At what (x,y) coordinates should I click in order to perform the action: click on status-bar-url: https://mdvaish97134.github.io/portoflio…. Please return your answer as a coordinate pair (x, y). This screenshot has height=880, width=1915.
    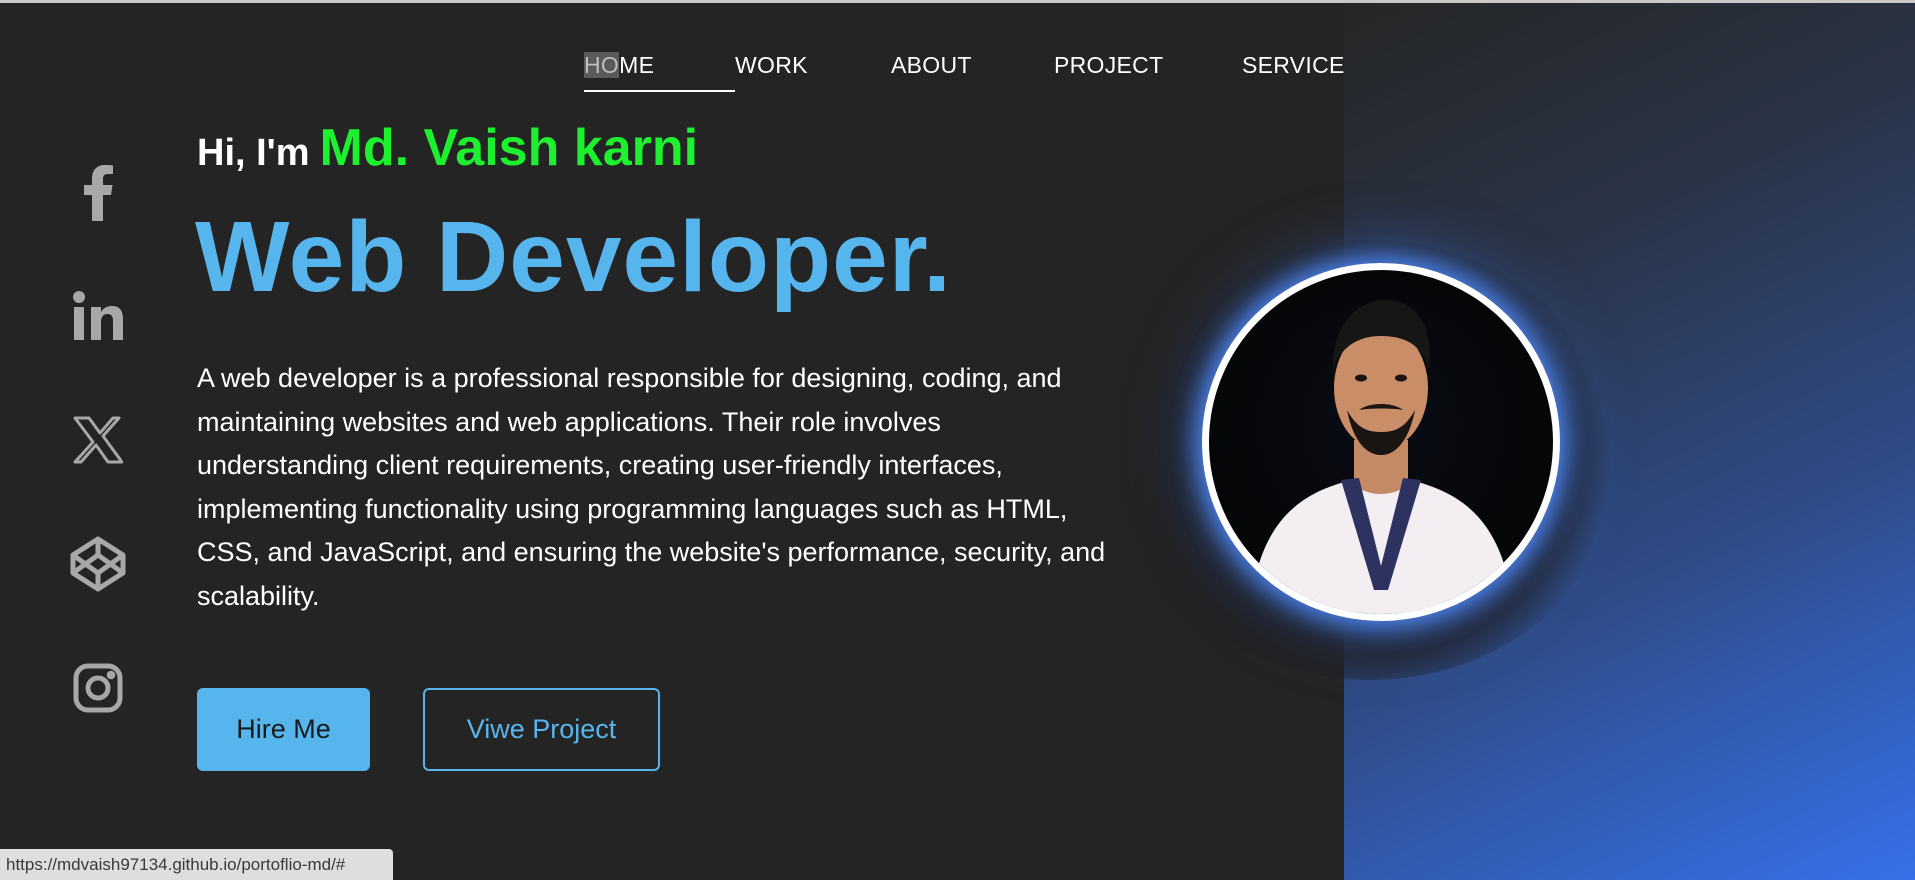
    Looking at the image, I should click on (196, 864).